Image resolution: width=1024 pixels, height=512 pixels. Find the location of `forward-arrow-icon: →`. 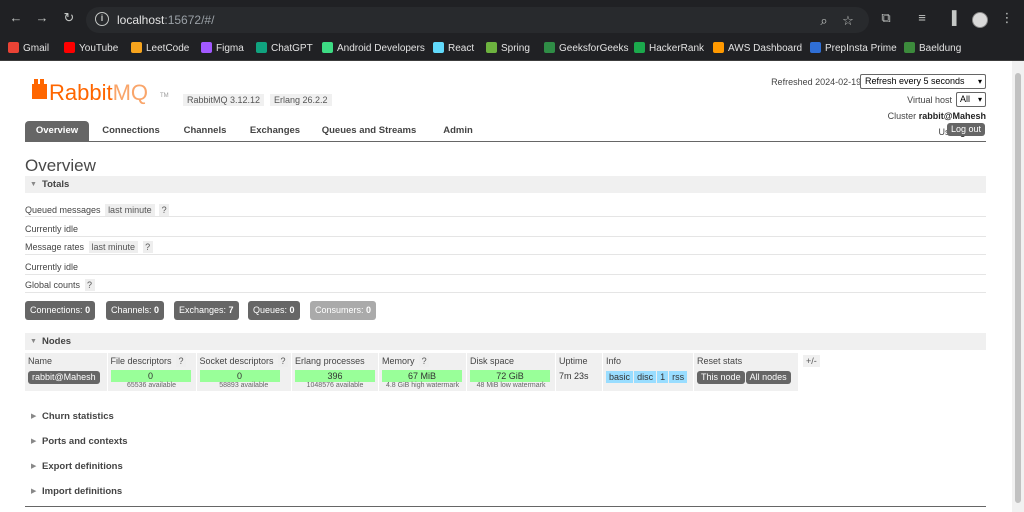

forward-arrow-icon: → is located at coordinates (42, 18).